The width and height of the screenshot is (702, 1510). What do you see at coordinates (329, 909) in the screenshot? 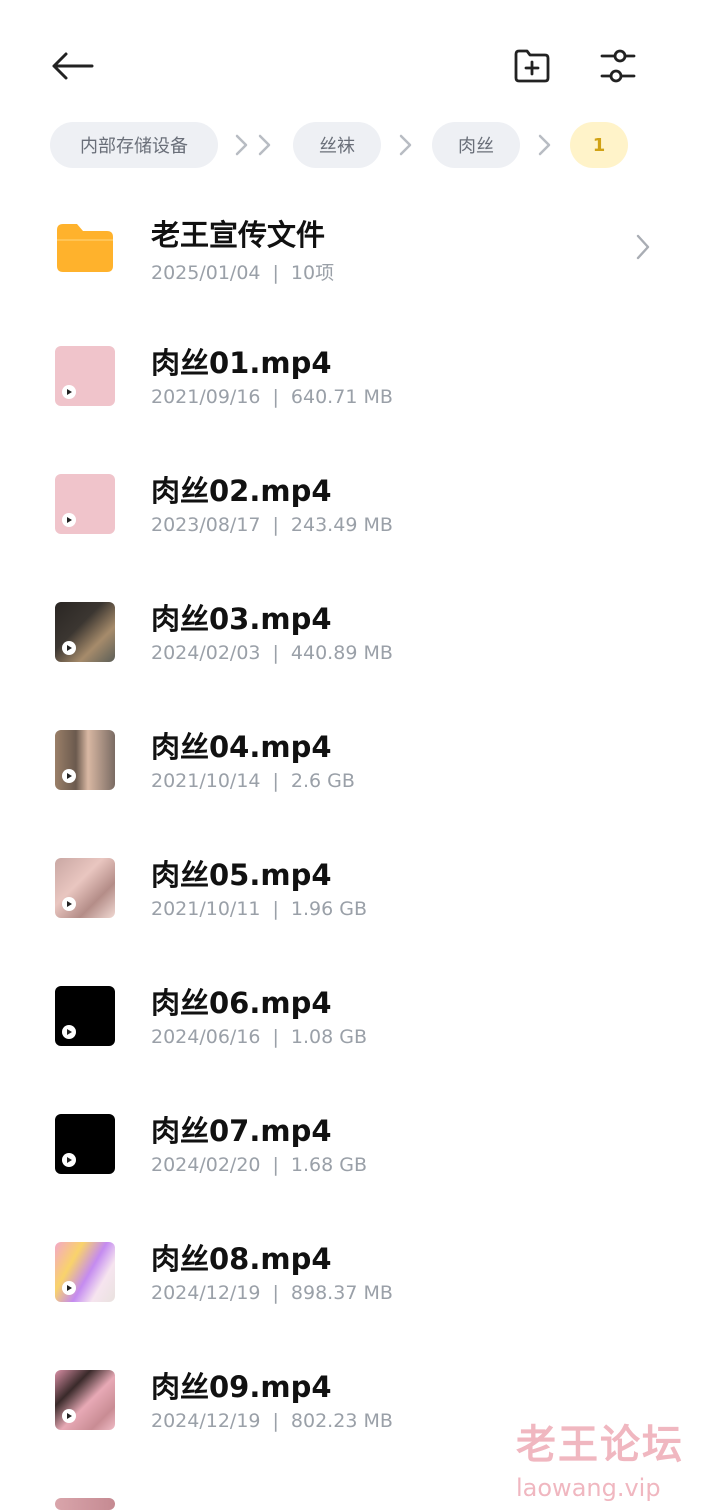
I see `file-size: 1.96 GB` at bounding box center [329, 909].